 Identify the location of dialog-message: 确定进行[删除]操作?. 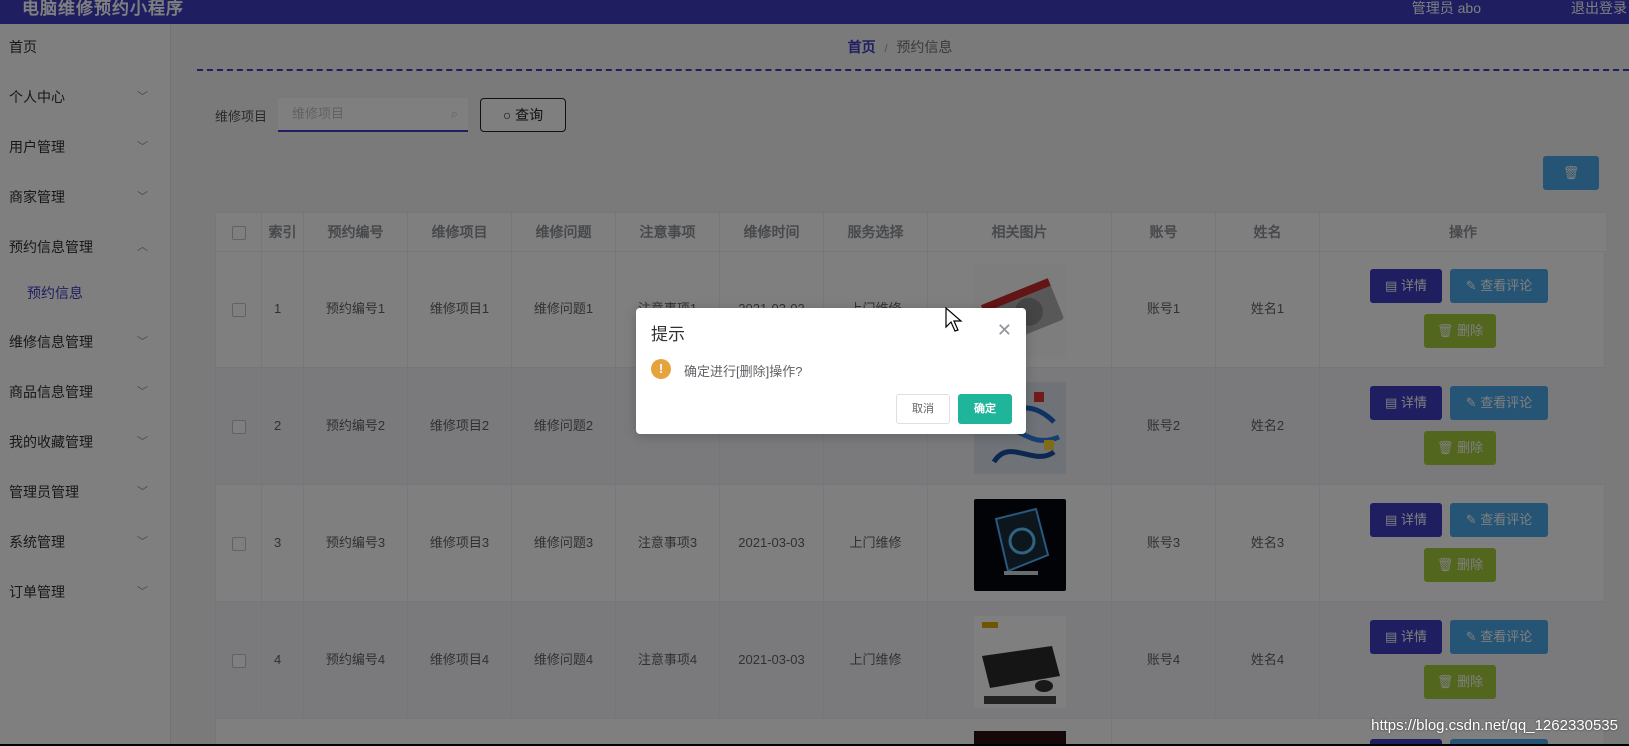
(743, 371).